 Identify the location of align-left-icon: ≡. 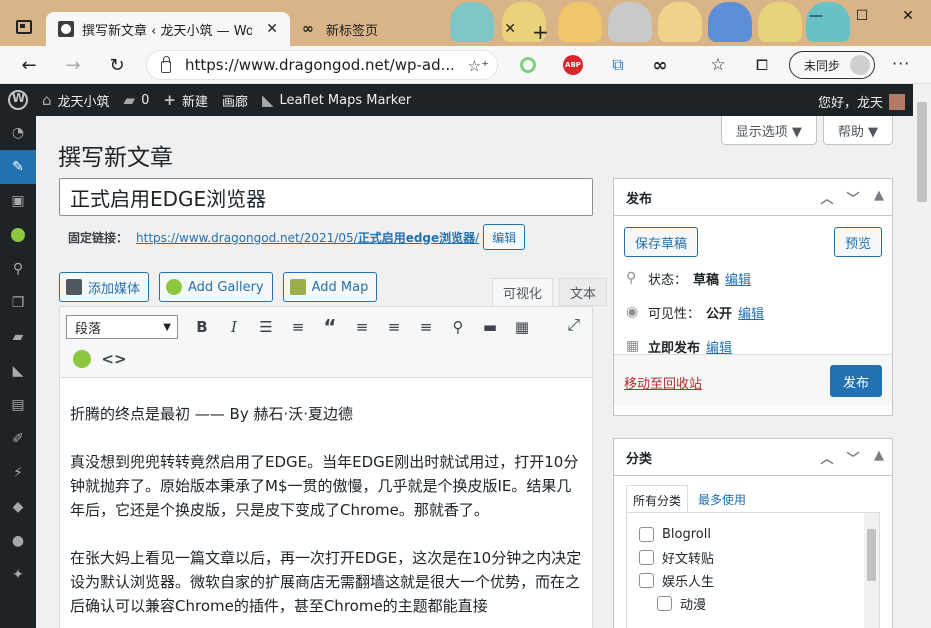
(362, 327).